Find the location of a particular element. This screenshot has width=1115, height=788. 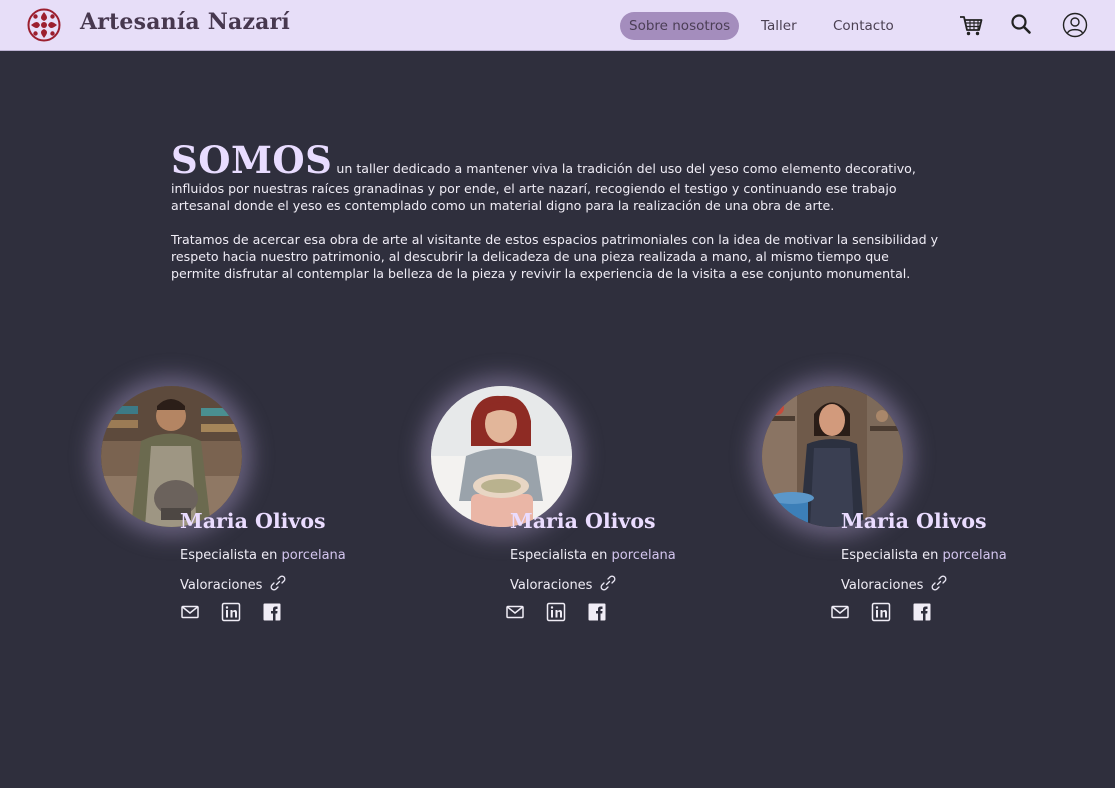

brand-name: Artesanía Nazarí is located at coordinates (185, 22).